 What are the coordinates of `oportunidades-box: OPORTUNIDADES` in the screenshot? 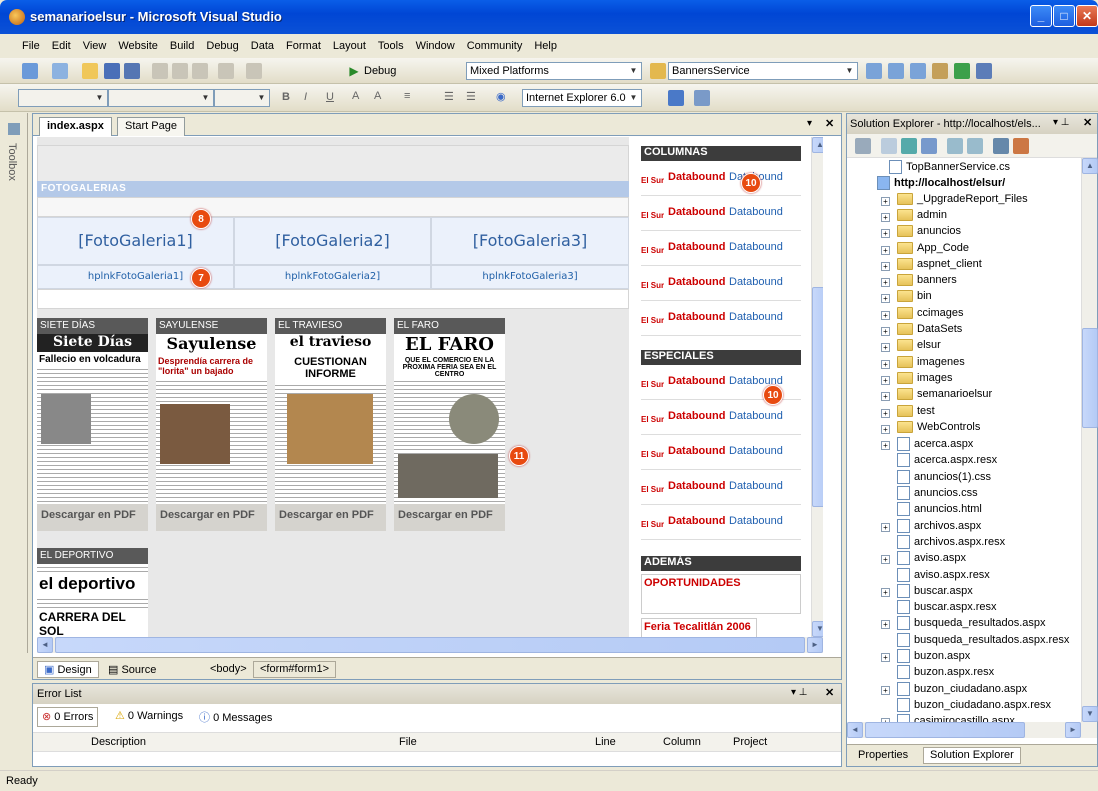 It's located at (721, 594).